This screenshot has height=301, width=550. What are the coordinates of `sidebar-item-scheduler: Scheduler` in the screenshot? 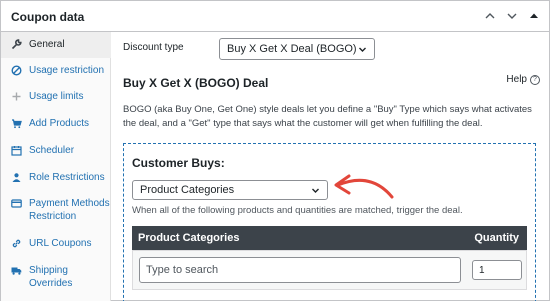 It's located at (56, 154).